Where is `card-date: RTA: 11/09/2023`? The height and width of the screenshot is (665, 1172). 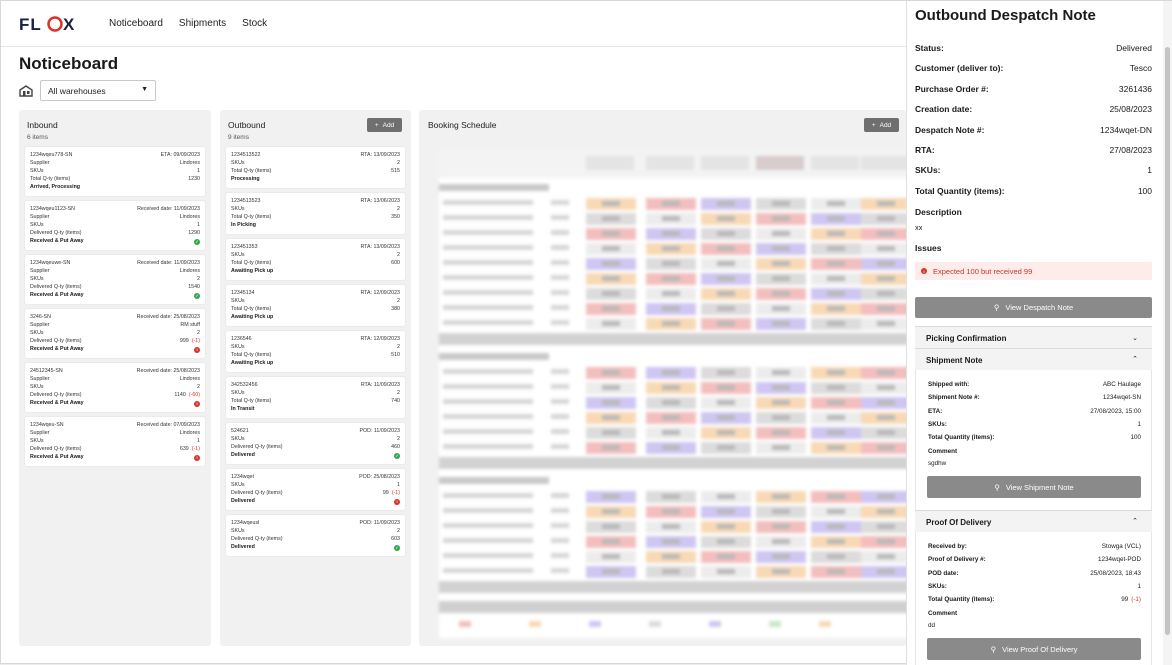 card-date: RTA: 11/09/2023 is located at coordinates (380, 385).